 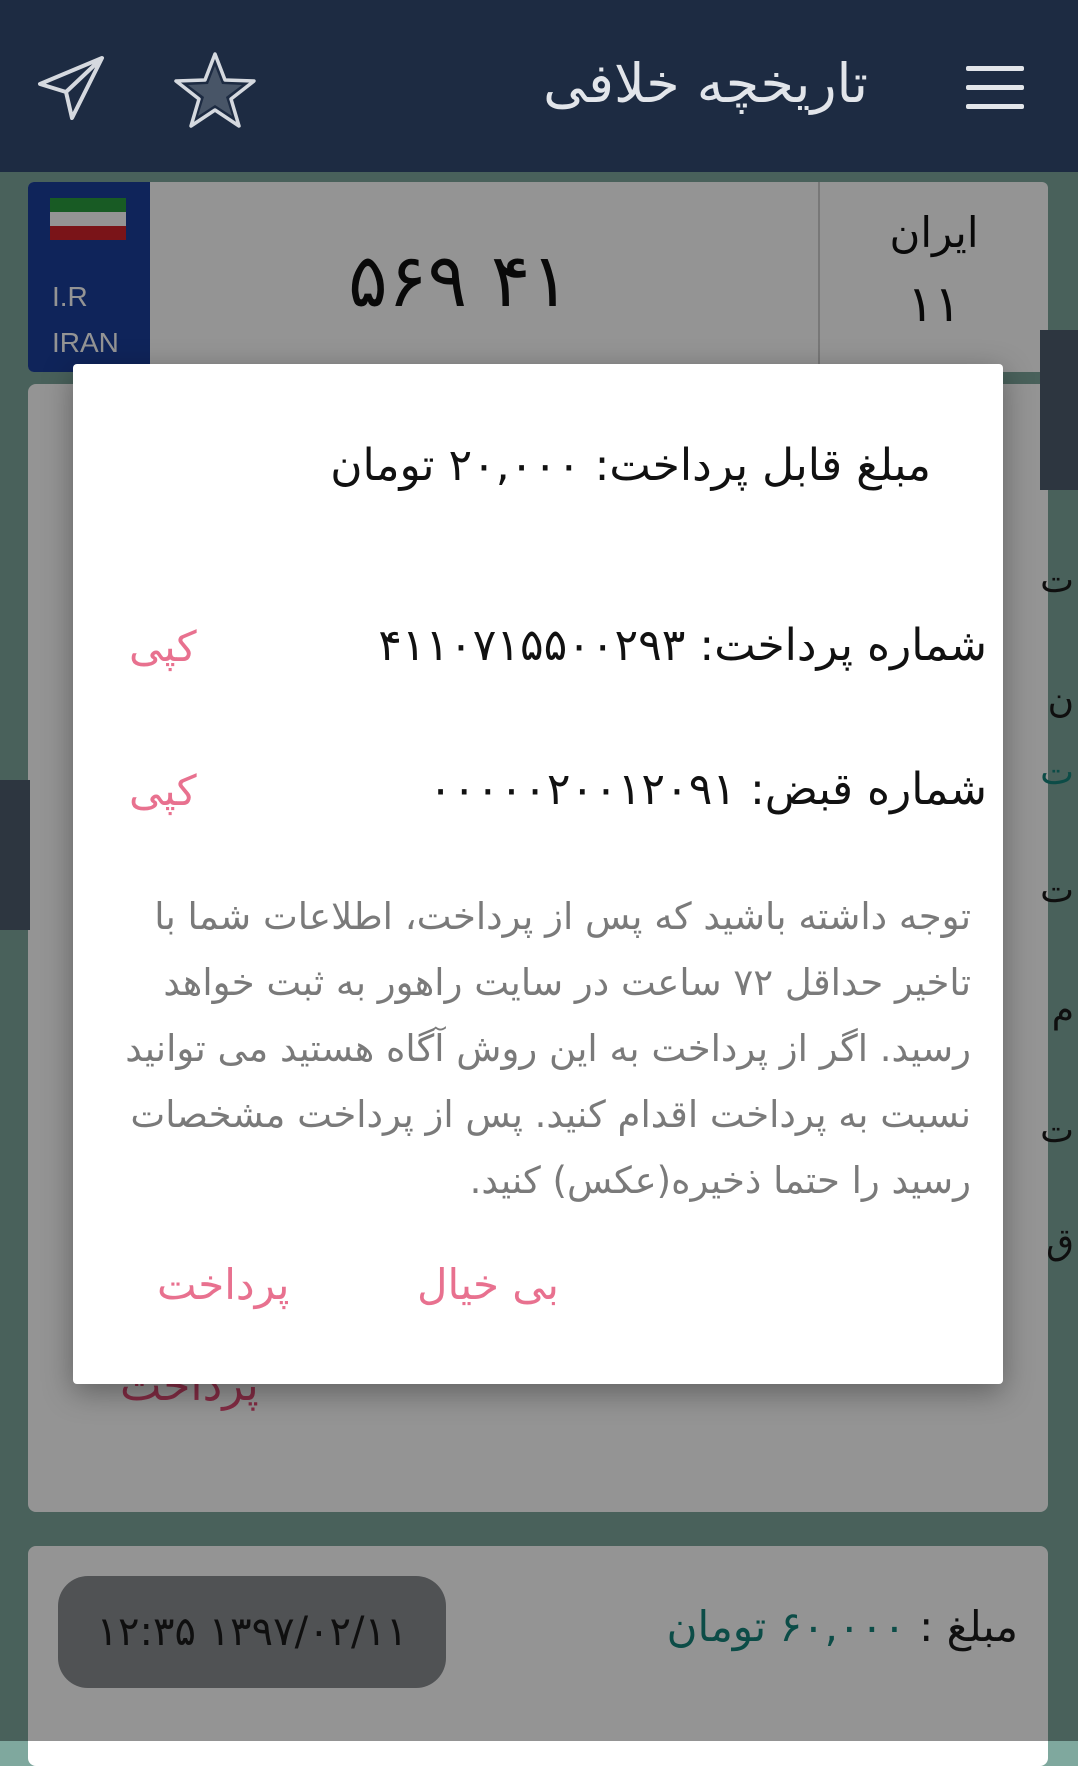 What do you see at coordinates (630, 465) in the screenshot?
I see `payable-amount: مبلغ قابل پرداخت: ۲۰,۰۰۰ تومان` at bounding box center [630, 465].